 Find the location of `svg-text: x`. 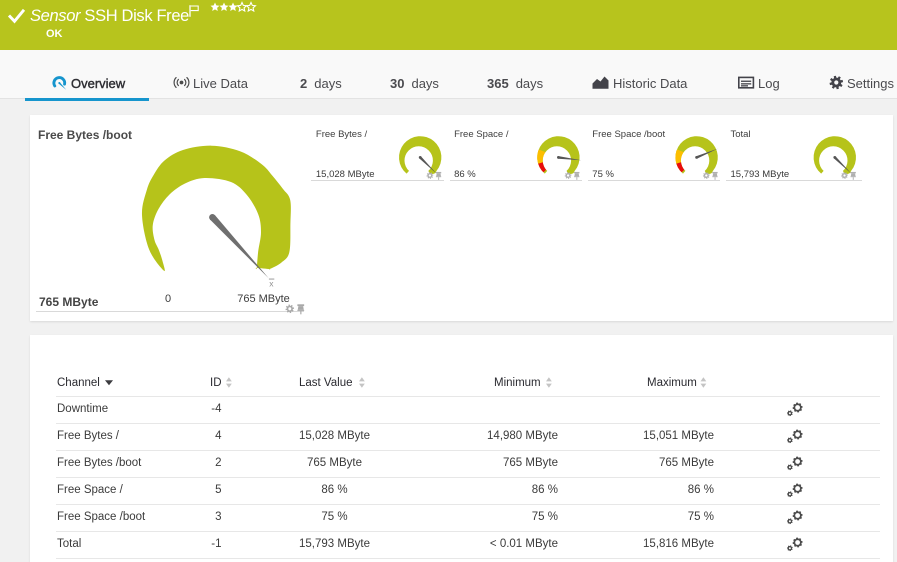

svg-text: x is located at coordinates (271, 284).